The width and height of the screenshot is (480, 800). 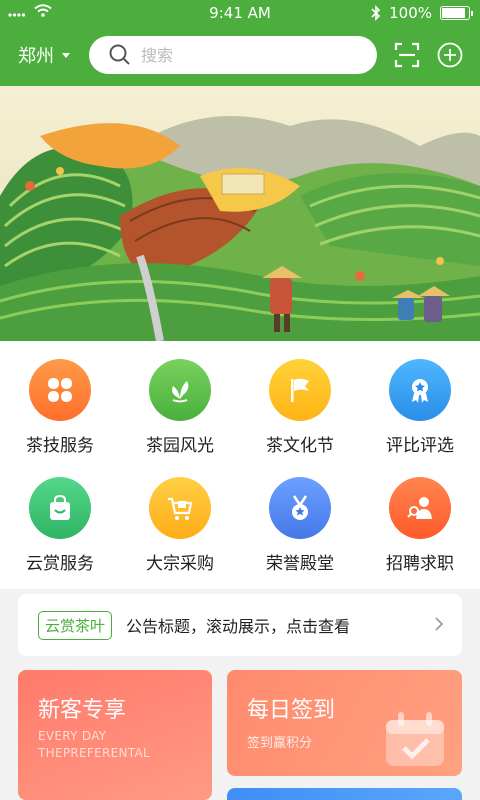 What do you see at coordinates (344, 723) in the screenshot?
I see `daily-checkin-card: 每日签到 签到赢积分` at bounding box center [344, 723].